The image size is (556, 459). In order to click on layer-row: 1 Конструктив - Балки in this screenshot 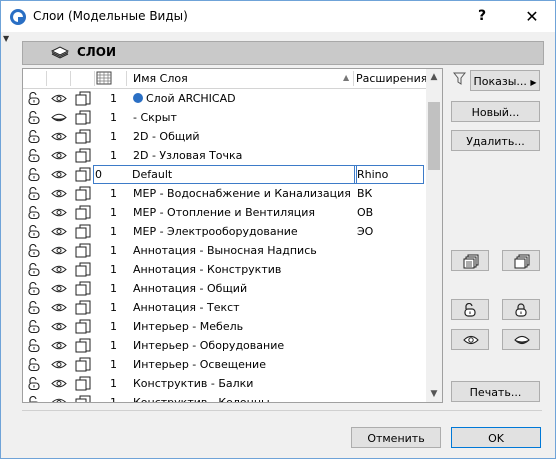, I will do `click(224, 383)`.